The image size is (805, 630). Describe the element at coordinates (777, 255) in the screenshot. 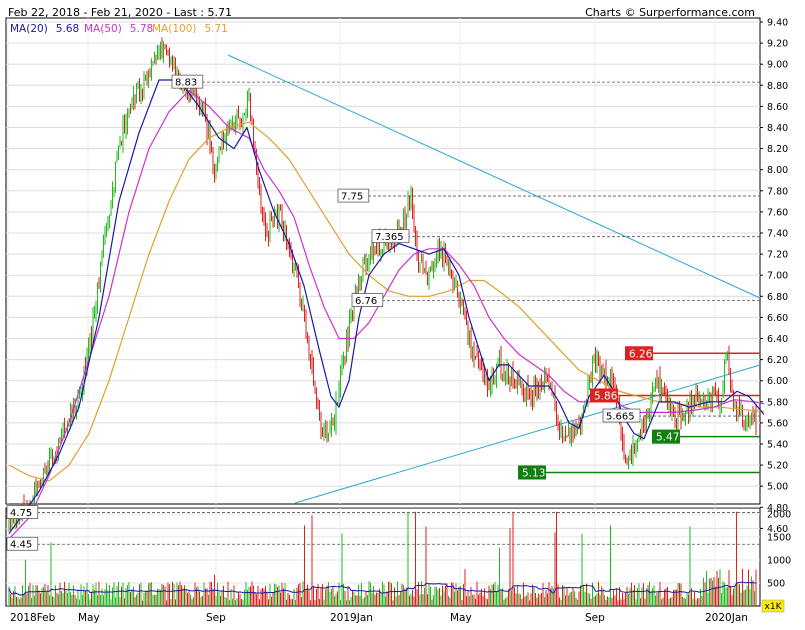

I see `y-tick-label: 7.20` at that location.